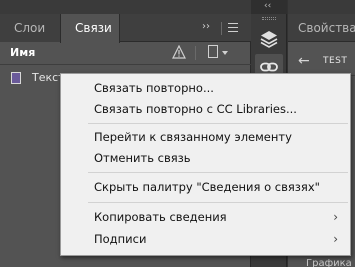  What do you see at coordinates (329, 262) in the screenshot?
I see `section-label: Графика` at bounding box center [329, 262].